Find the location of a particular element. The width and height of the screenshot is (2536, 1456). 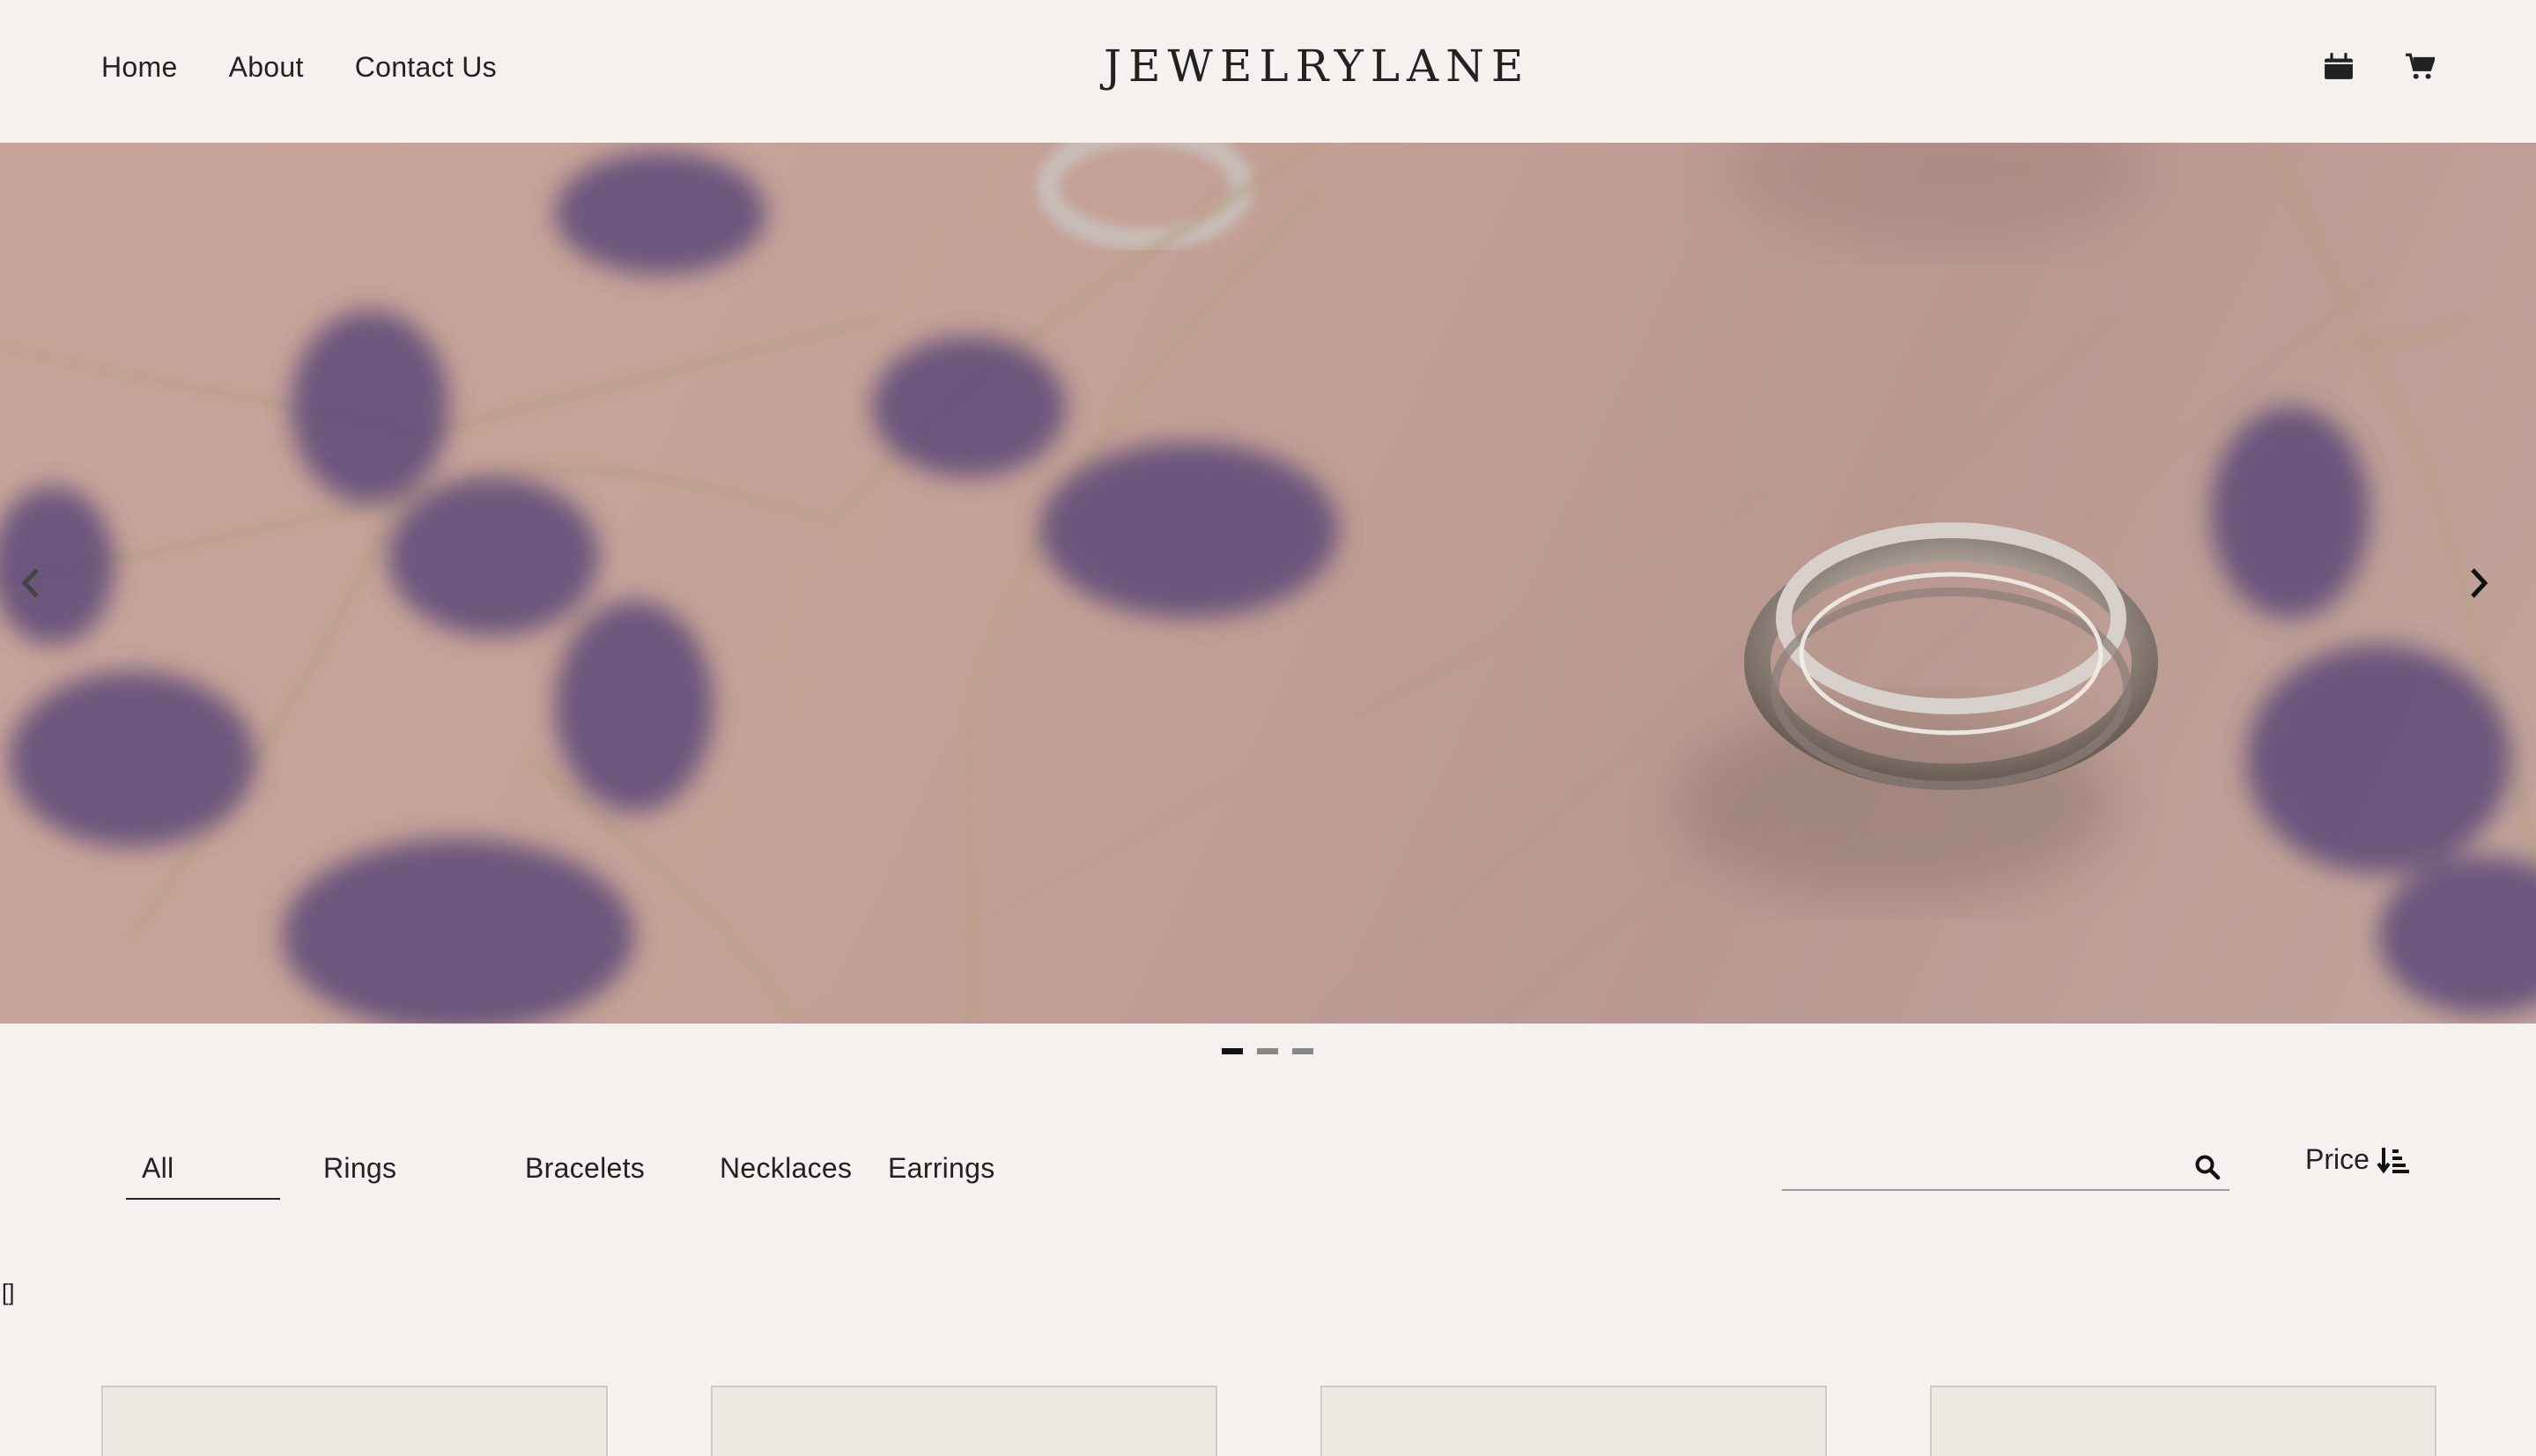

sort-price-button: Price is located at coordinates (2357, 1159).